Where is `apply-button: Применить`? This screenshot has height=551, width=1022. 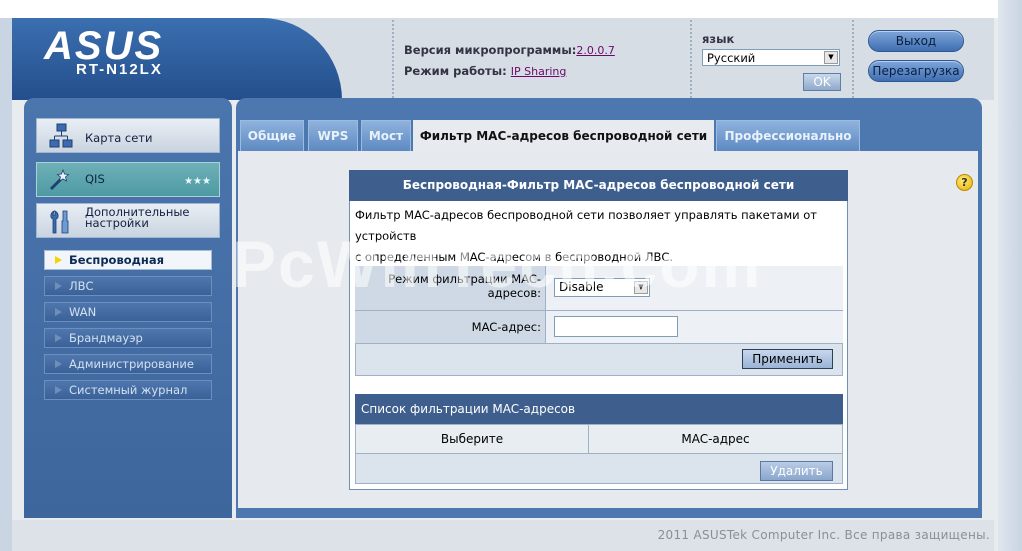
apply-button: Применить is located at coordinates (787, 359).